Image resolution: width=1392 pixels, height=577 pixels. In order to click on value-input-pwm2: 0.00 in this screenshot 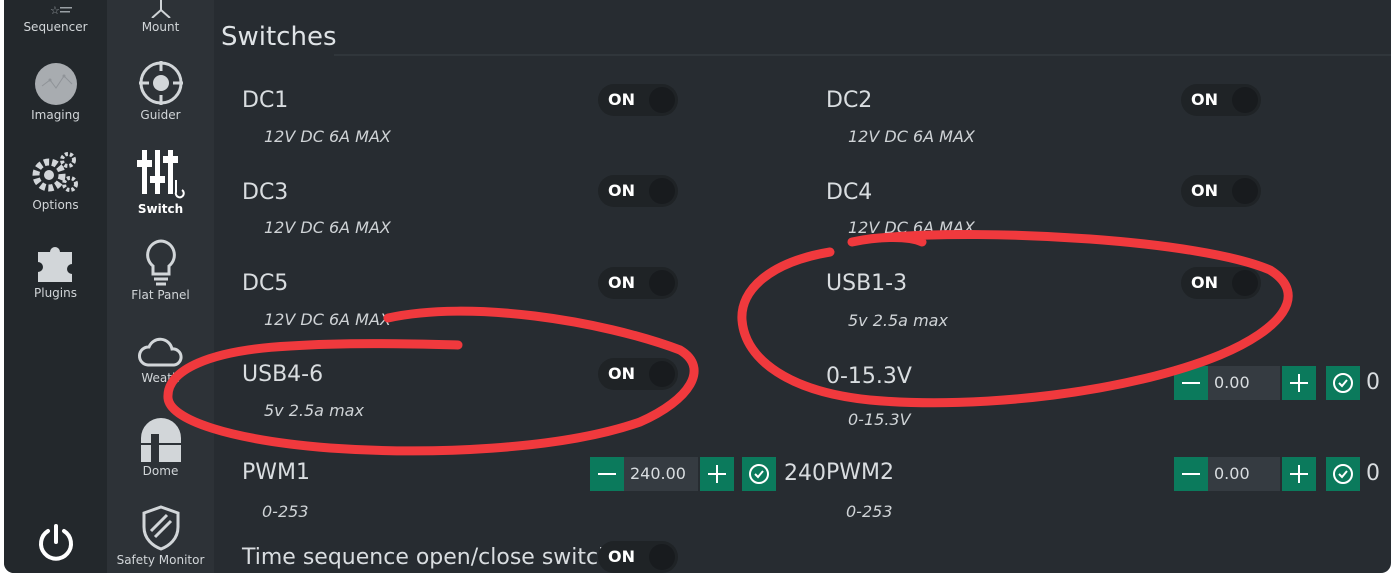, I will do `click(1244, 474)`.